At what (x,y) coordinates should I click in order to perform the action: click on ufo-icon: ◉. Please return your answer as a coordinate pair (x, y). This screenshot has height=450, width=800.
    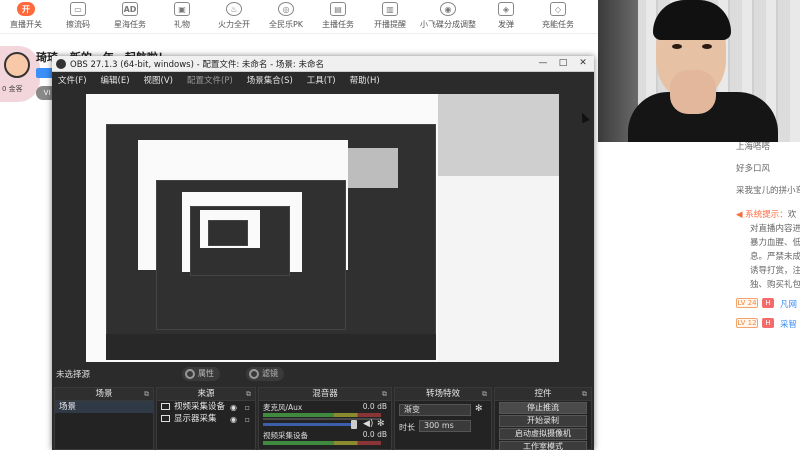
    Looking at the image, I should click on (448, 9).